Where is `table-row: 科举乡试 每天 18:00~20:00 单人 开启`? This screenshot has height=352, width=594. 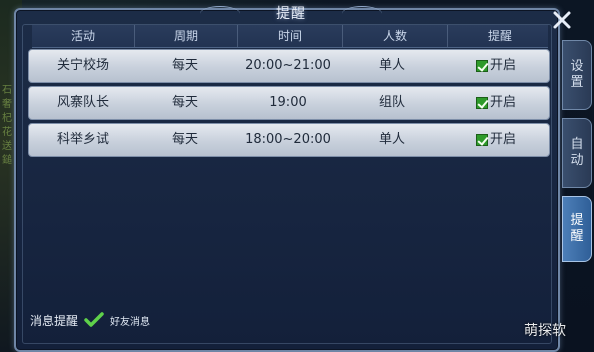 table-row: 科举乡试 每天 18:00~20:00 单人 开启 is located at coordinates (289, 140).